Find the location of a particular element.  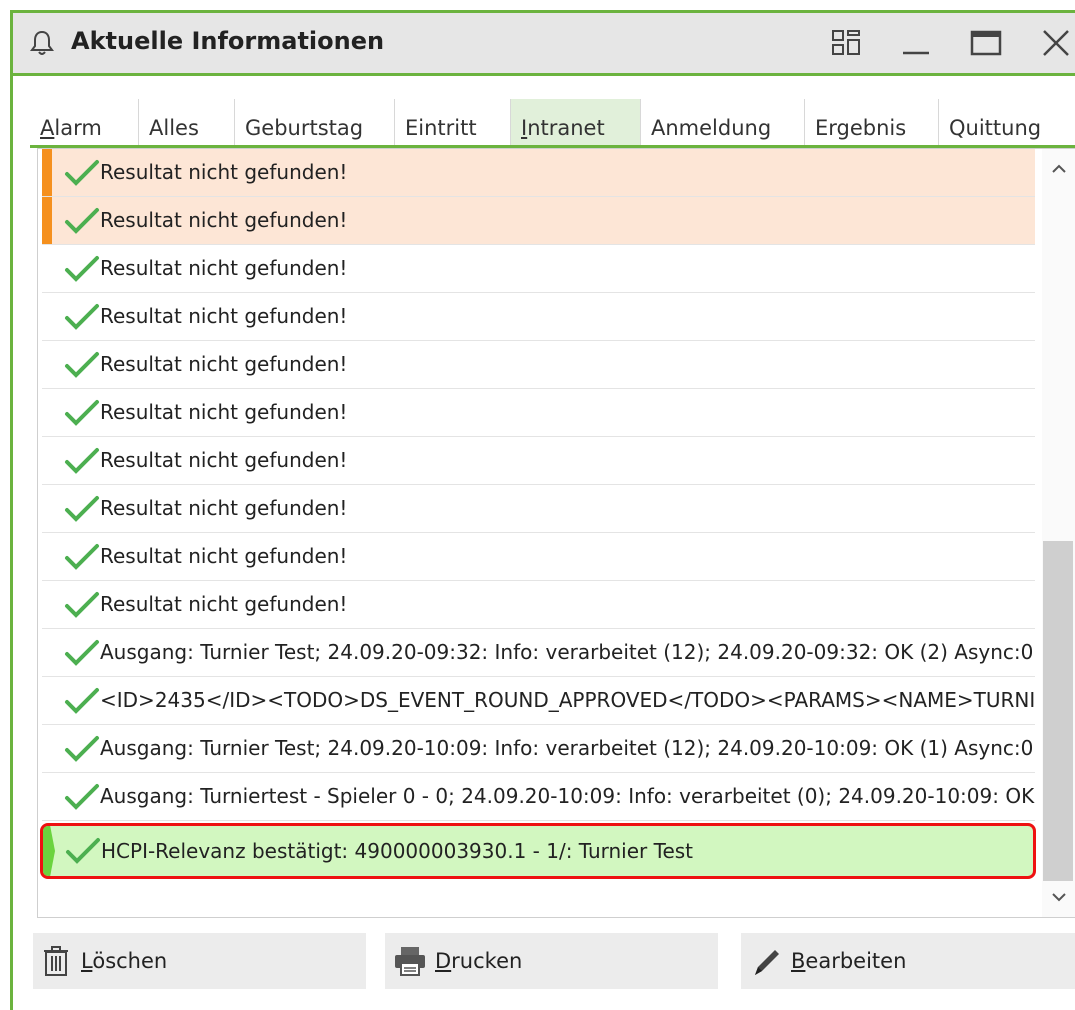

tab-anmeldung: Anmeldung is located at coordinates (722, 122).